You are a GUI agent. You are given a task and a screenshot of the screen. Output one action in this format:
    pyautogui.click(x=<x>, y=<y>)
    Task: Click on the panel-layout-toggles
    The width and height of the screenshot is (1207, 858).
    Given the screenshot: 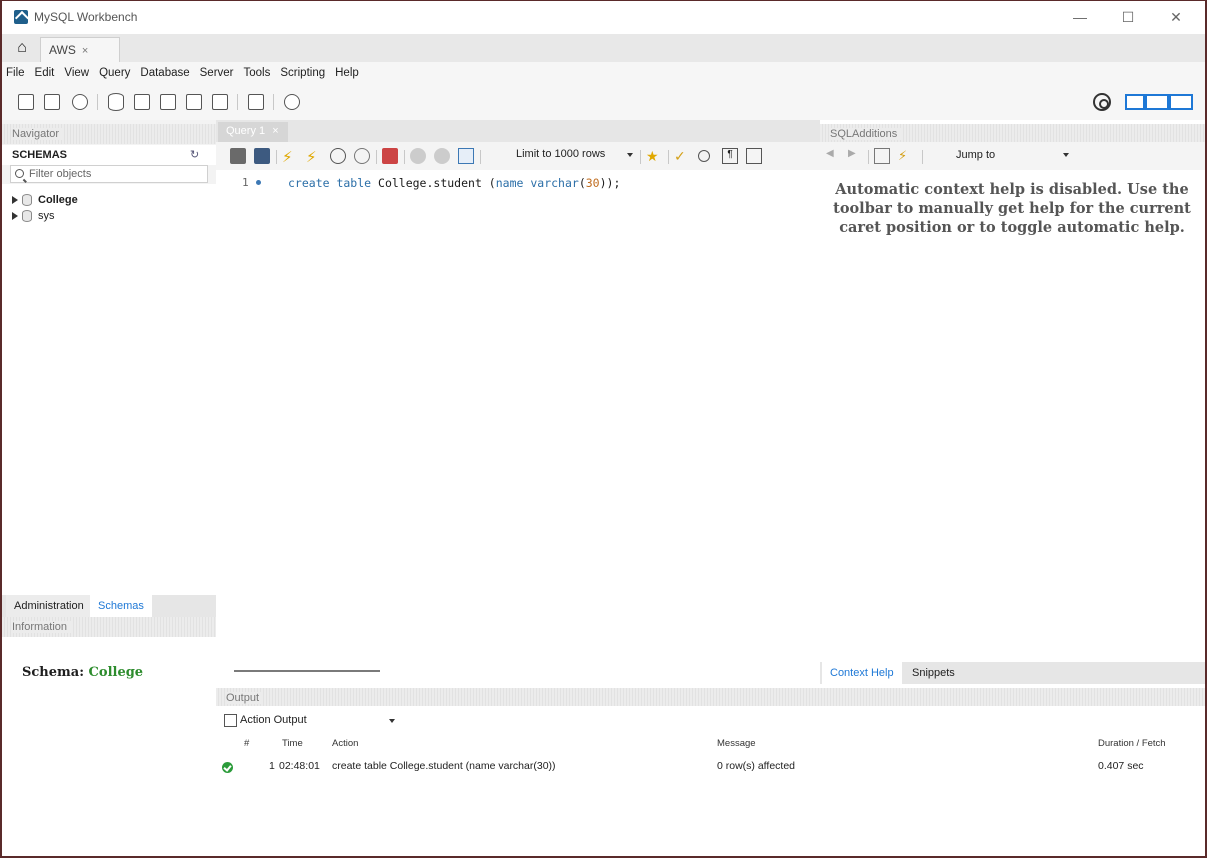 What is the action you would take?
    pyautogui.click(x=1160, y=102)
    